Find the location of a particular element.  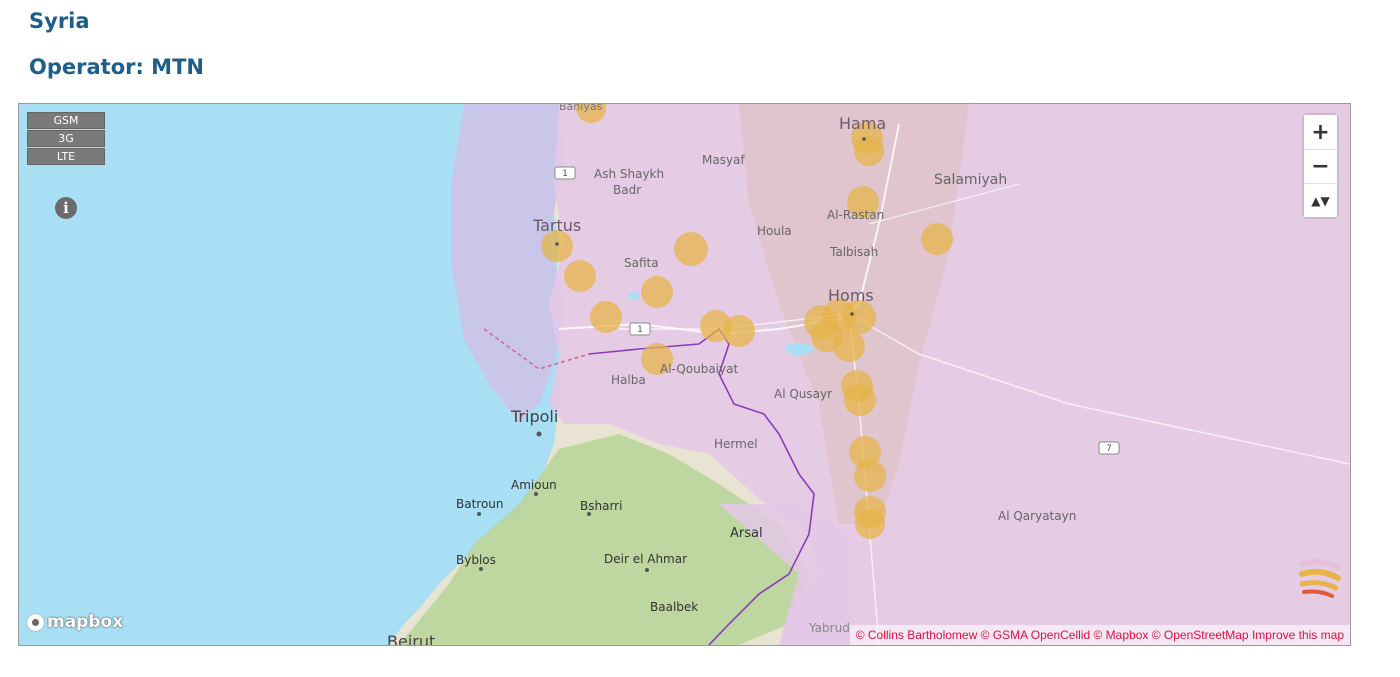

info-icon: i is located at coordinates (66, 208).